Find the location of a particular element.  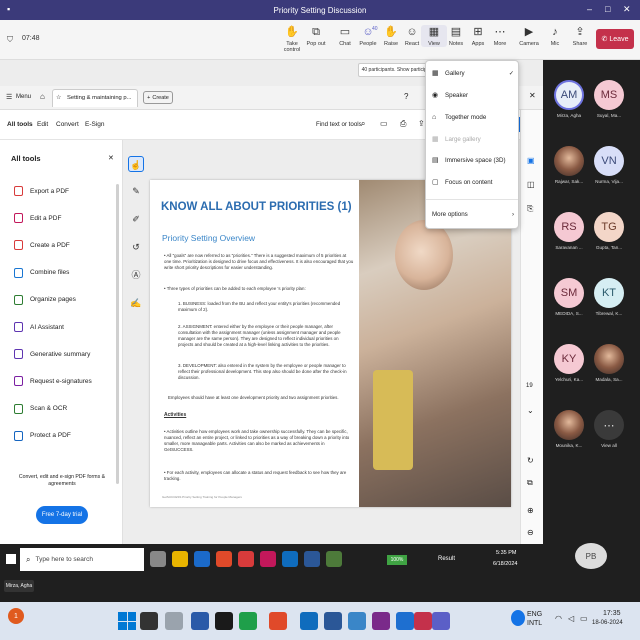

tab-esign: E-Sign is located at coordinates (95, 124).